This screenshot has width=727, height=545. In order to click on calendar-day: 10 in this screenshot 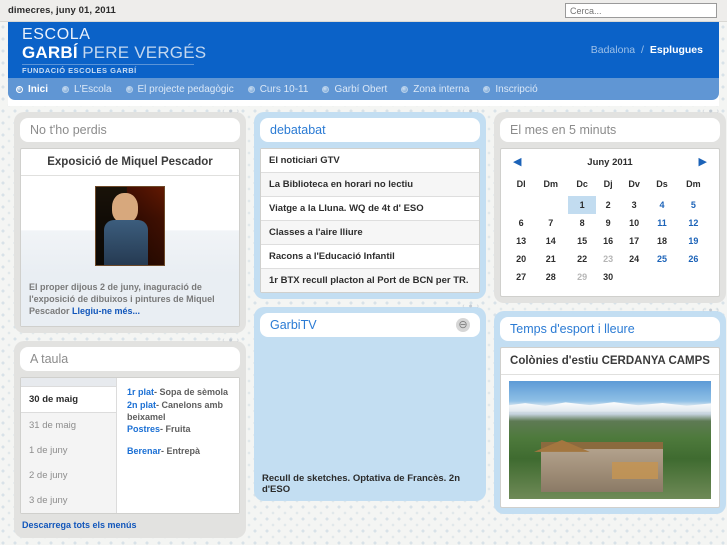, I will do `click(634, 223)`.